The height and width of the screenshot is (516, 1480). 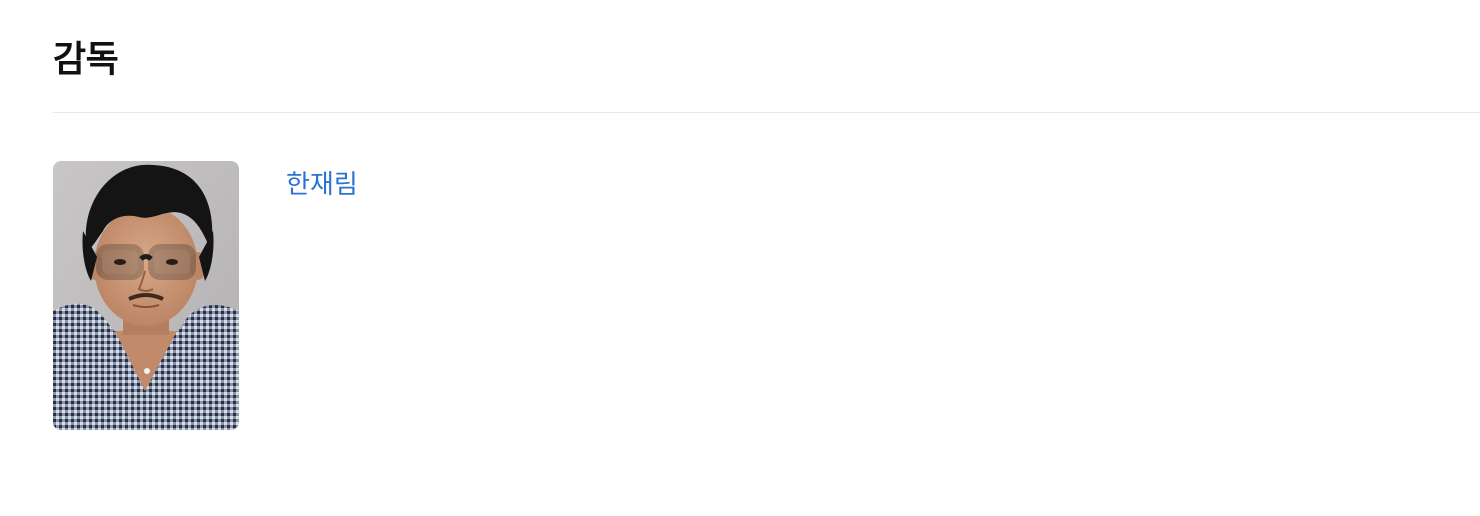 I want to click on person-portrait-image, so click(x=146, y=295).